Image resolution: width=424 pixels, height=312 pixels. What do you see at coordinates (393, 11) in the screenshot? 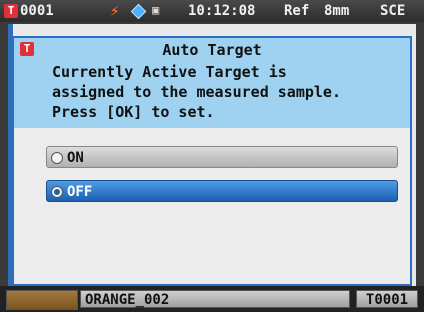
I see `specular-indicator: SCE` at bounding box center [393, 11].